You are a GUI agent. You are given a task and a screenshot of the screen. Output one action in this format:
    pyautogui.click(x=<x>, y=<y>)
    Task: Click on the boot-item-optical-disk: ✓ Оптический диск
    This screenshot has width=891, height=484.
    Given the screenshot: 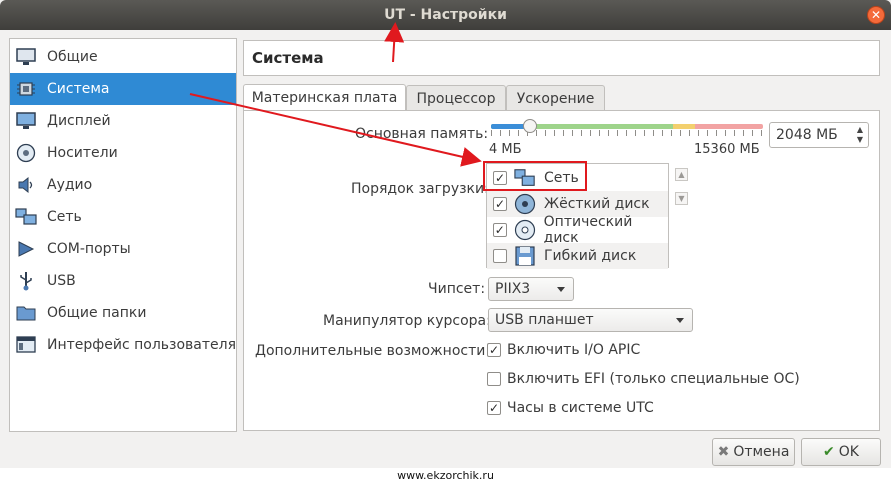 What is the action you would take?
    pyautogui.click(x=577, y=230)
    